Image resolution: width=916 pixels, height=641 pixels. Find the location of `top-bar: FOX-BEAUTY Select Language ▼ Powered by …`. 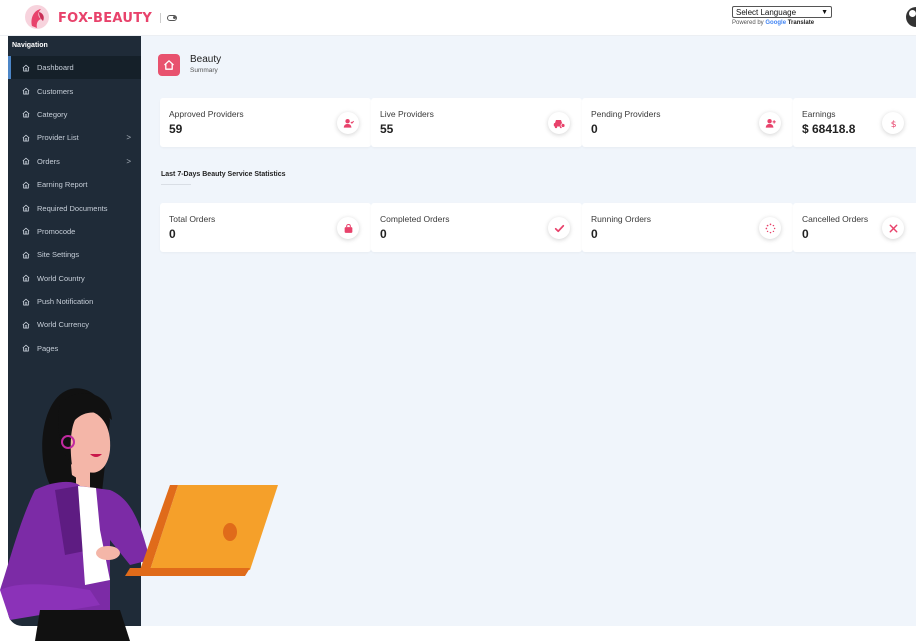

top-bar: FOX-BEAUTY Select Language ▼ Powered by … is located at coordinates (458, 18).